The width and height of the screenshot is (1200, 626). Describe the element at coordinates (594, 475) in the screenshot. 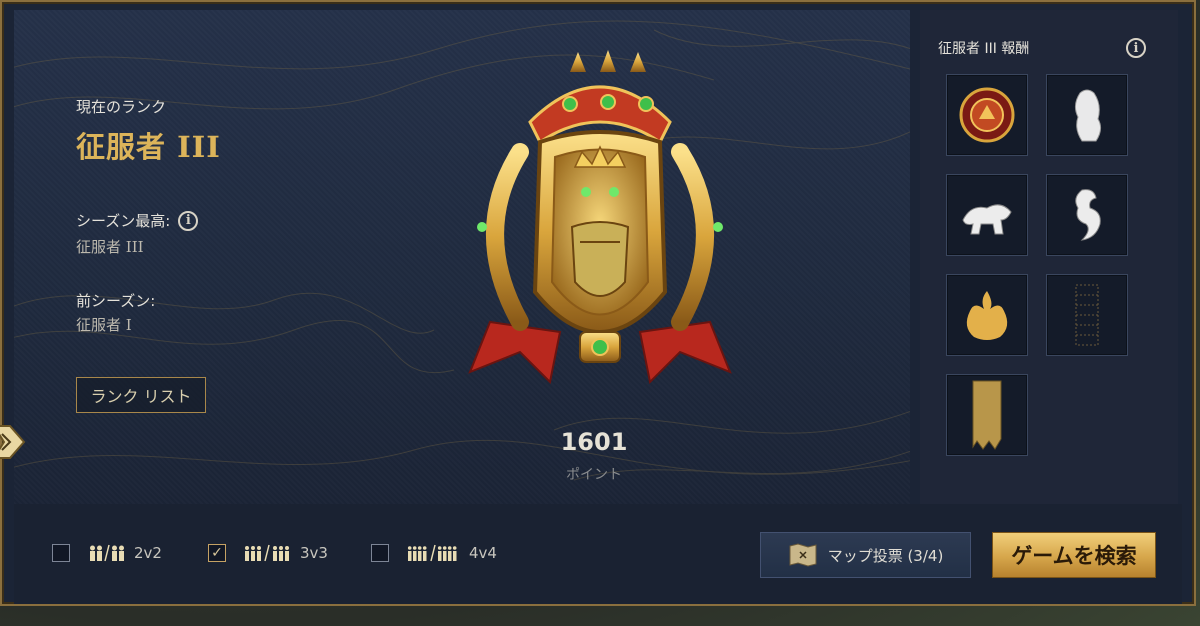

I see `points-label: ポイント` at that location.